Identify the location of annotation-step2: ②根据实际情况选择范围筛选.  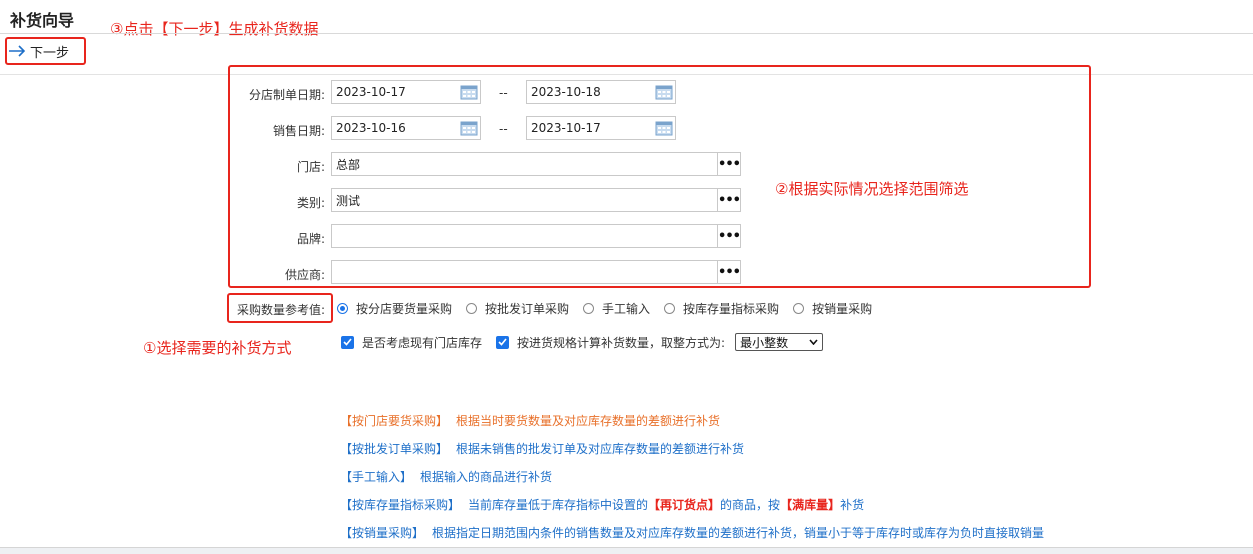
(872, 189).